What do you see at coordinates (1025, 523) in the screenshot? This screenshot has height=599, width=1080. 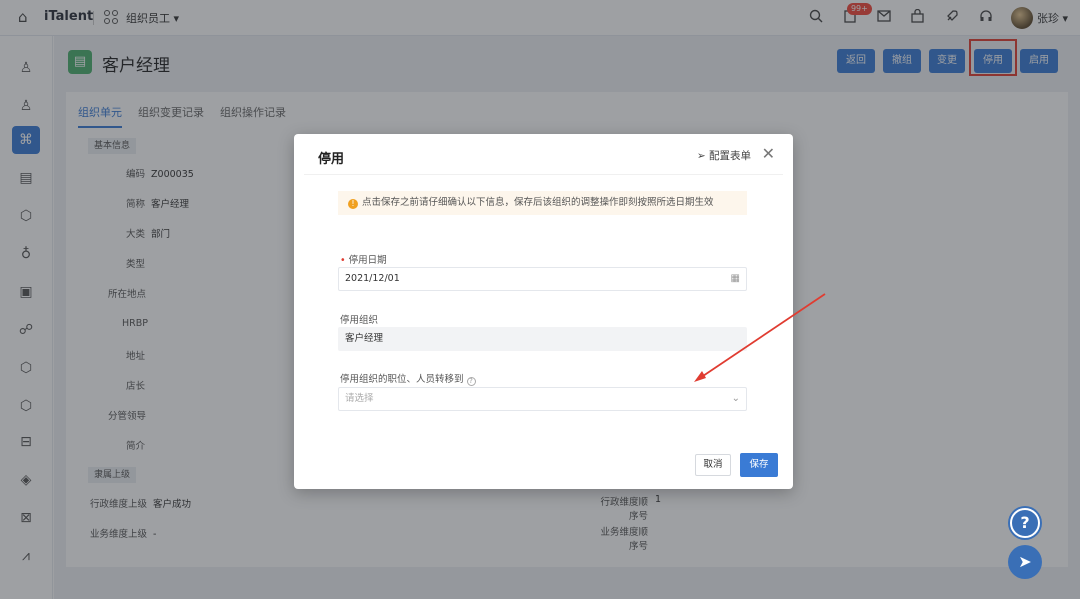 I see `help-float-button: ?` at bounding box center [1025, 523].